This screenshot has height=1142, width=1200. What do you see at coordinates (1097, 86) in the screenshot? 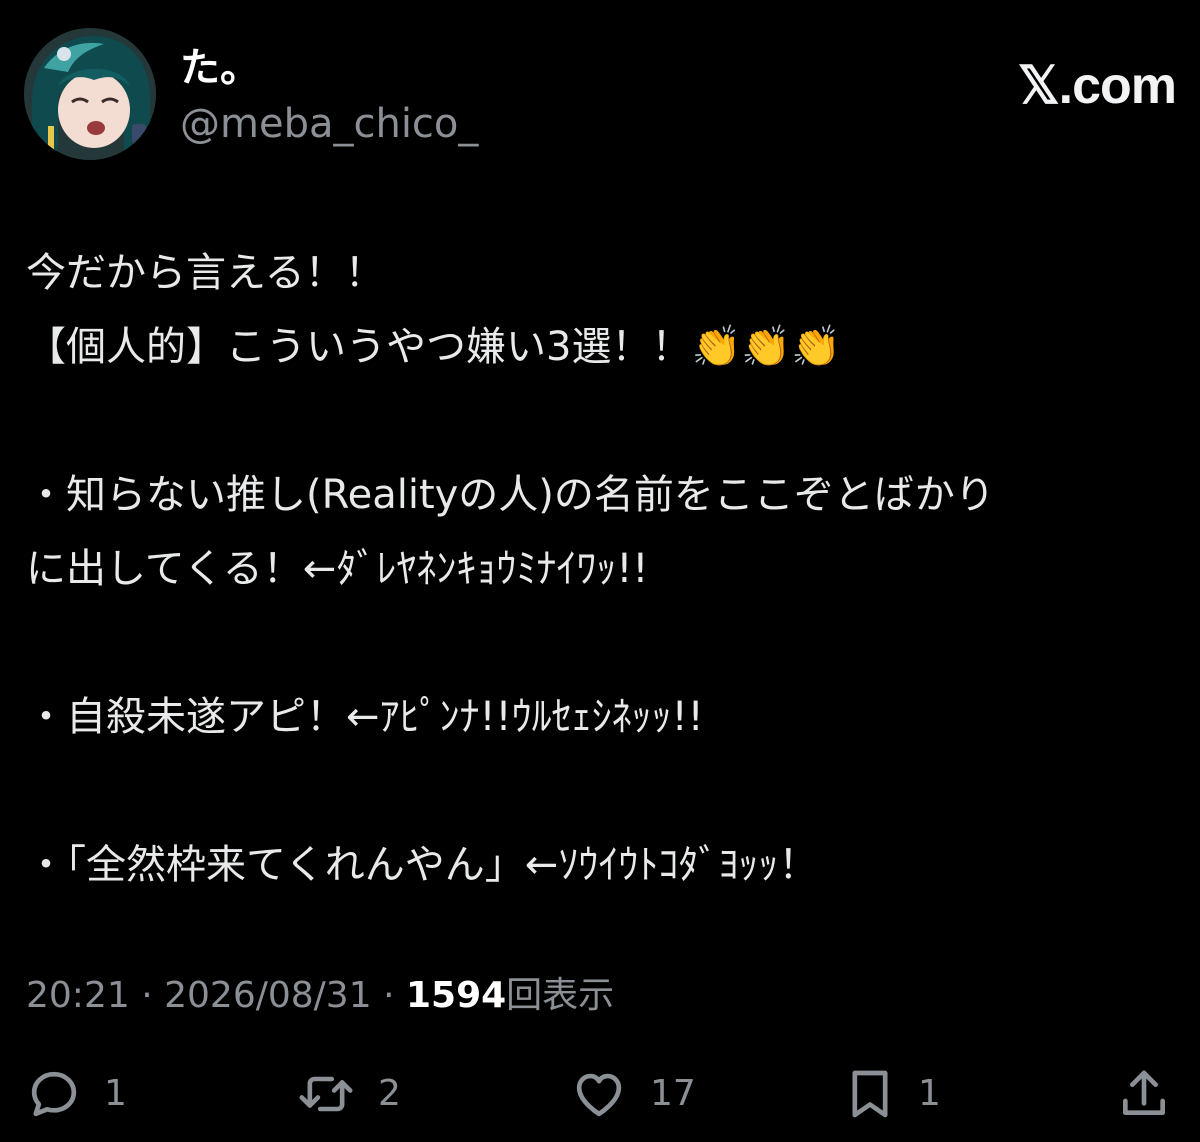
I see `x-brand-logo: 𝕏.com` at bounding box center [1097, 86].